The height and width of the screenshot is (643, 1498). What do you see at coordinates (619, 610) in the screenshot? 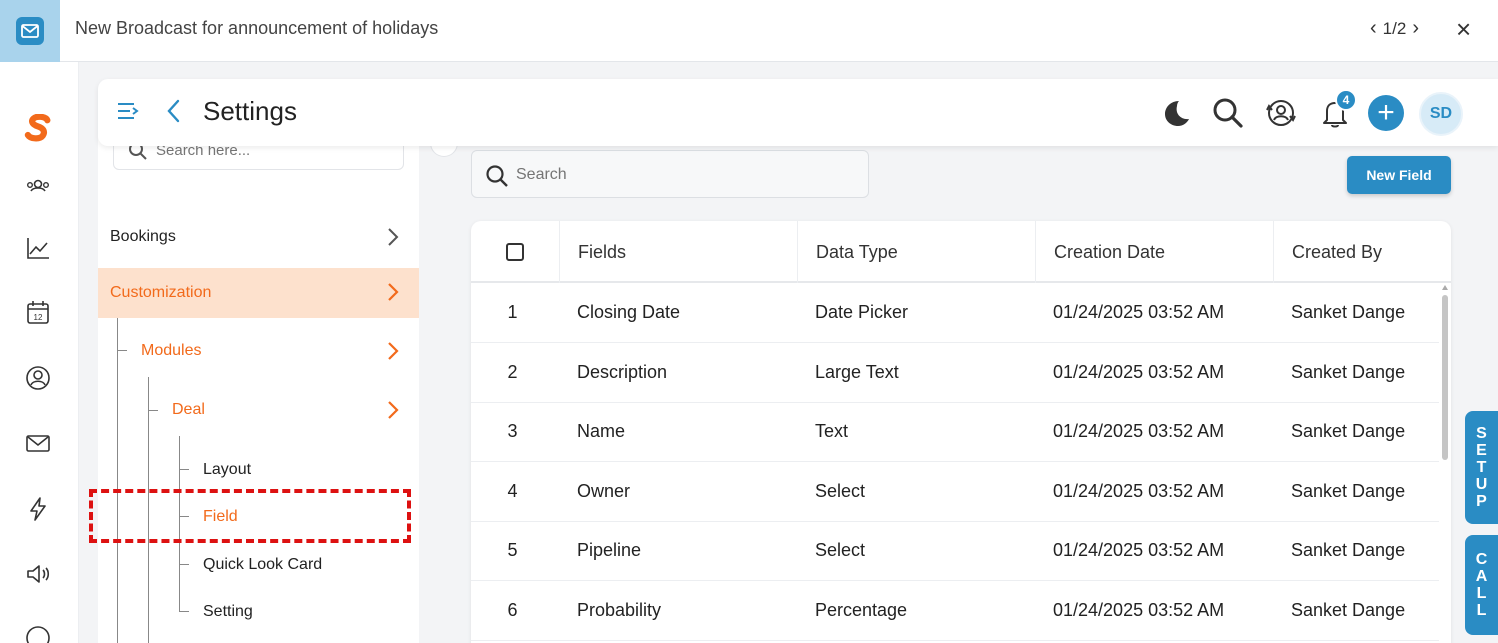
I see `field-name-cell: Probability` at bounding box center [619, 610].